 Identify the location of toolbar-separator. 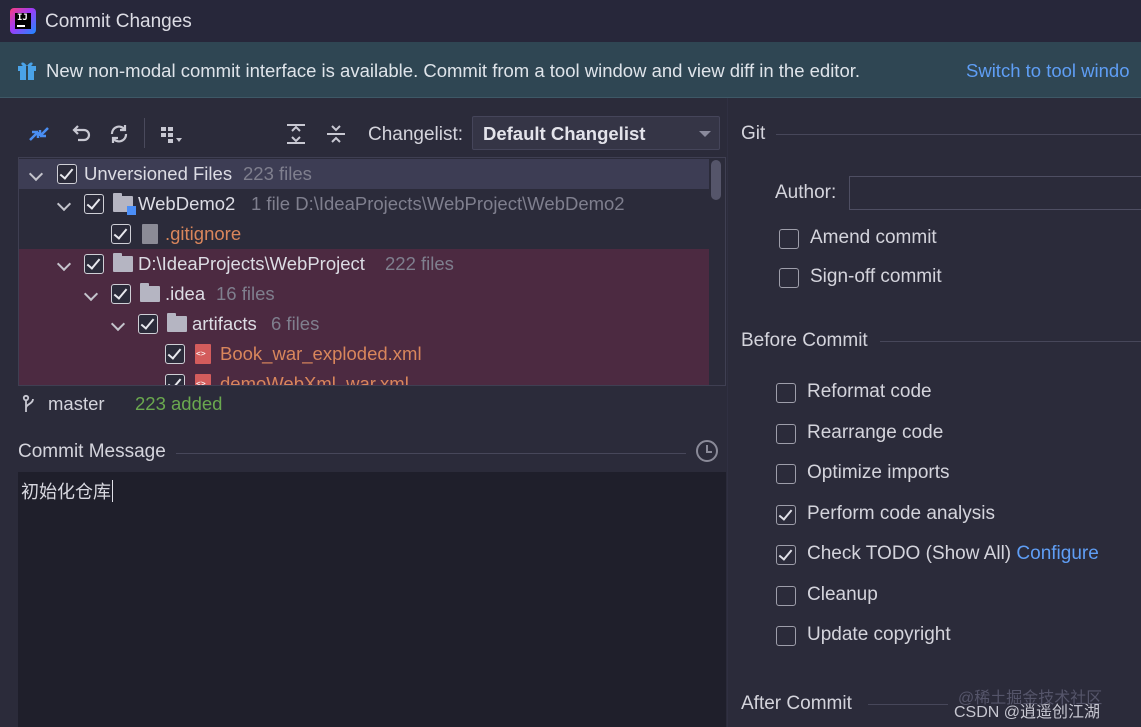
(144, 133).